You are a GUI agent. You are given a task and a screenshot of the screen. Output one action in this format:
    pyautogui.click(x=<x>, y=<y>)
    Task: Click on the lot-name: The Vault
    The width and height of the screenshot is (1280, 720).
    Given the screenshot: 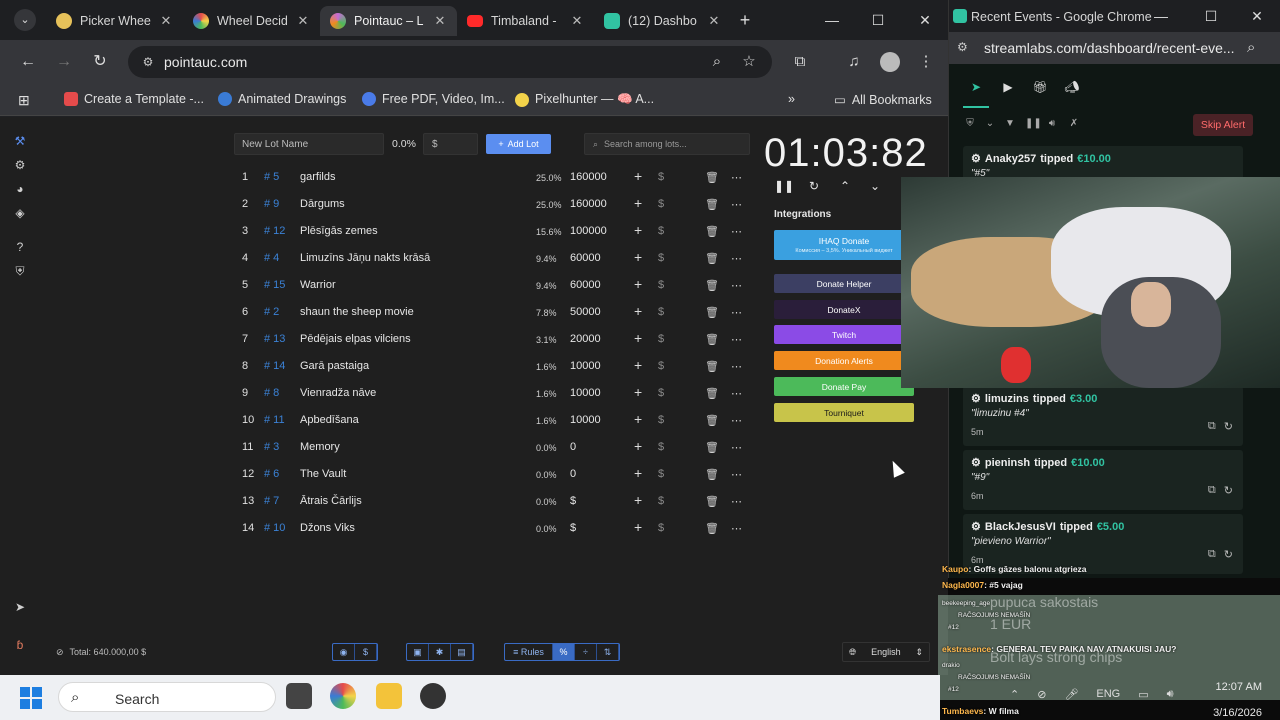 What is the action you would take?
    pyautogui.click(x=323, y=474)
    